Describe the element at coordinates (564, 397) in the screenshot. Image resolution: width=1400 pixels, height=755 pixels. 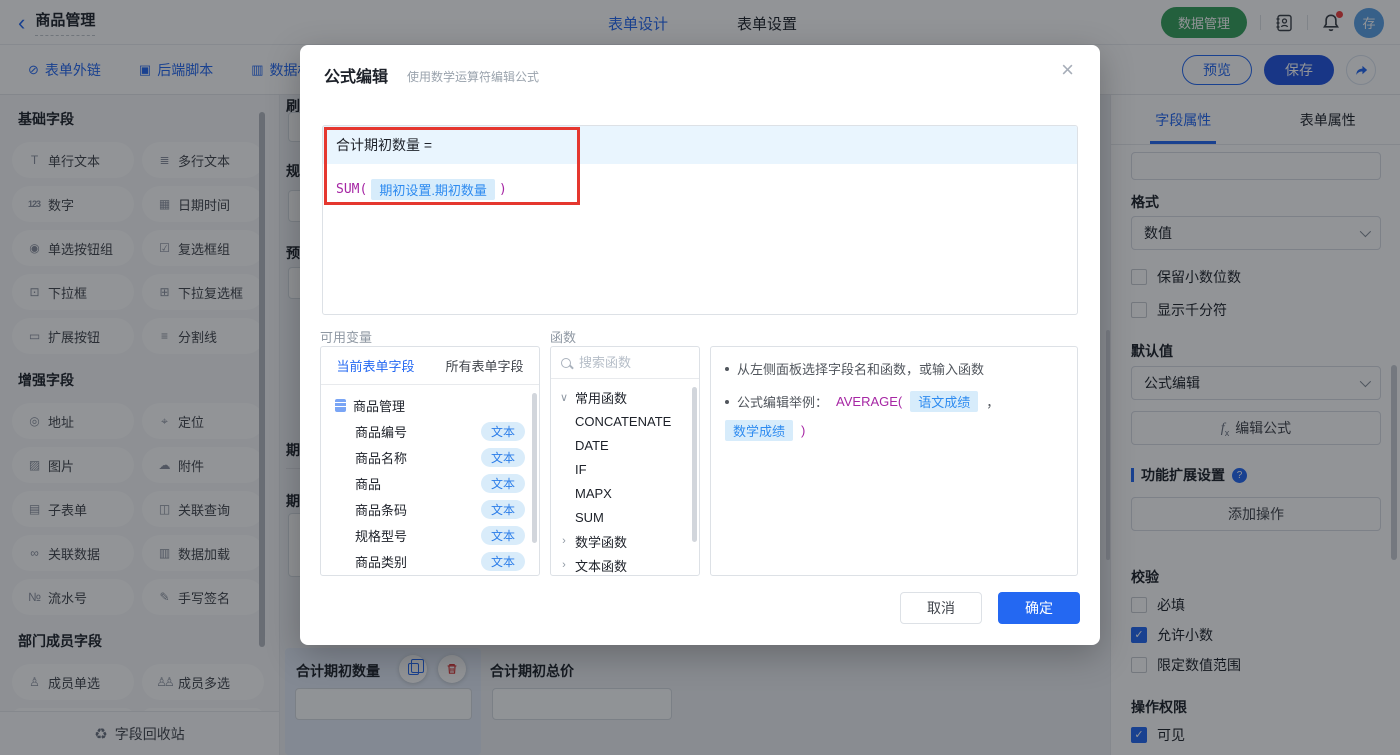
I see `chevron-down-icon: ∨` at that location.